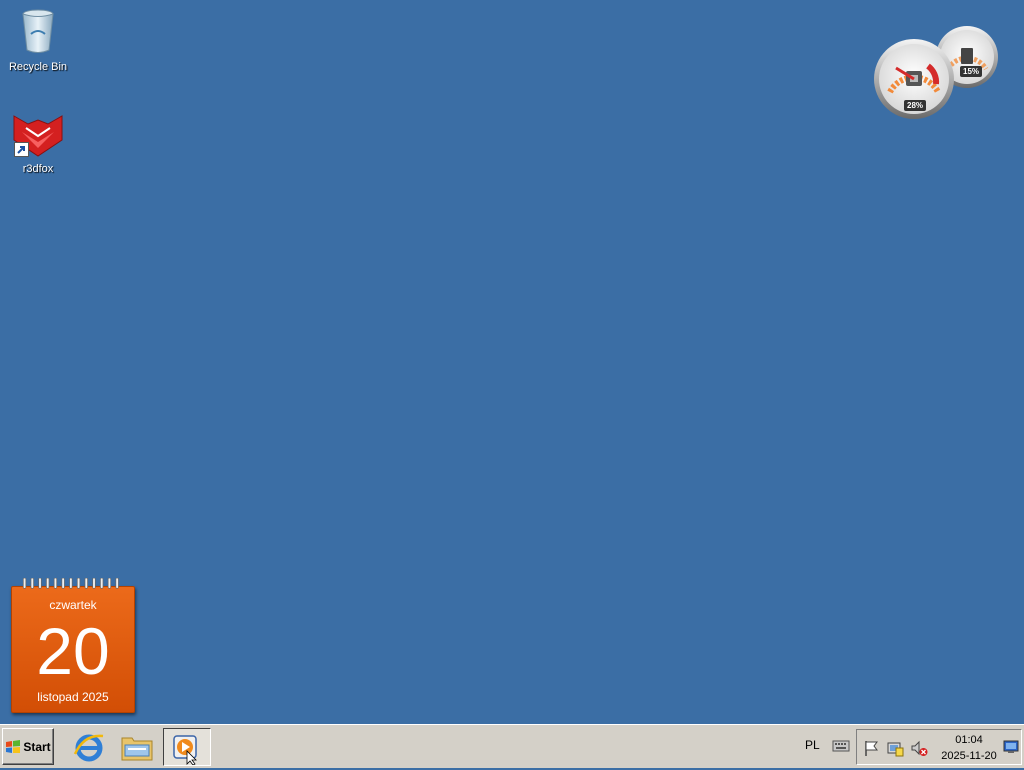  I want to click on cpu-usage-value: 28%, so click(915, 105).